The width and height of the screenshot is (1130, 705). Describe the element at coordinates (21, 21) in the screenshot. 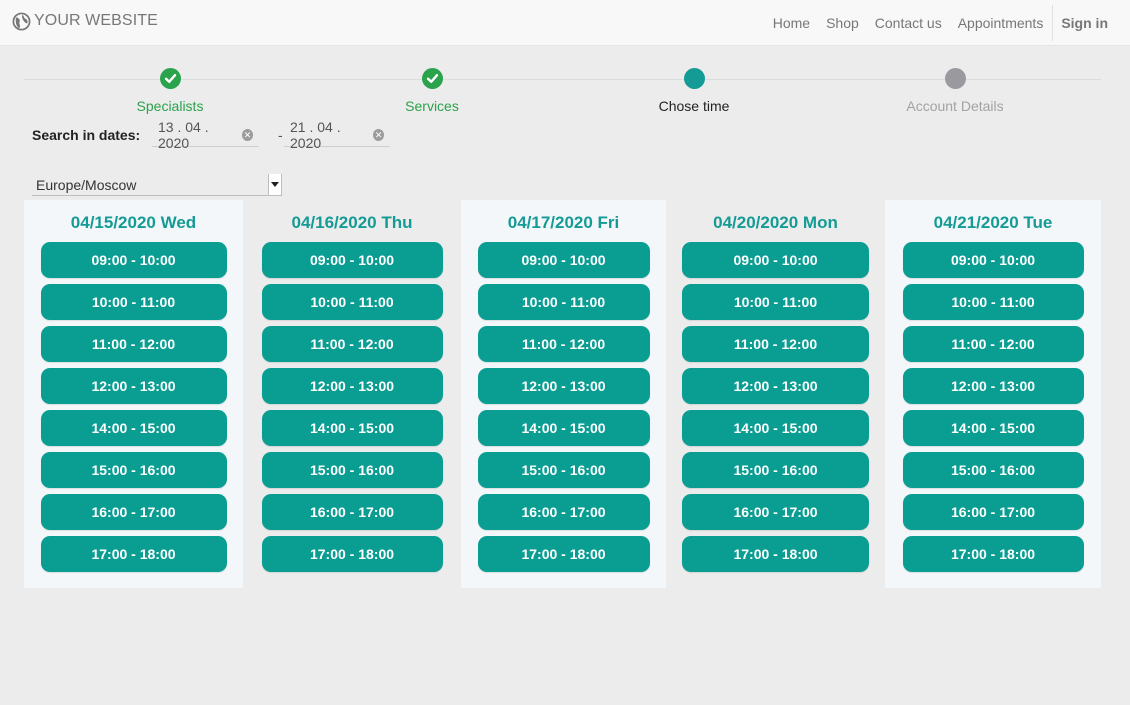

I see `globe-icon` at that location.